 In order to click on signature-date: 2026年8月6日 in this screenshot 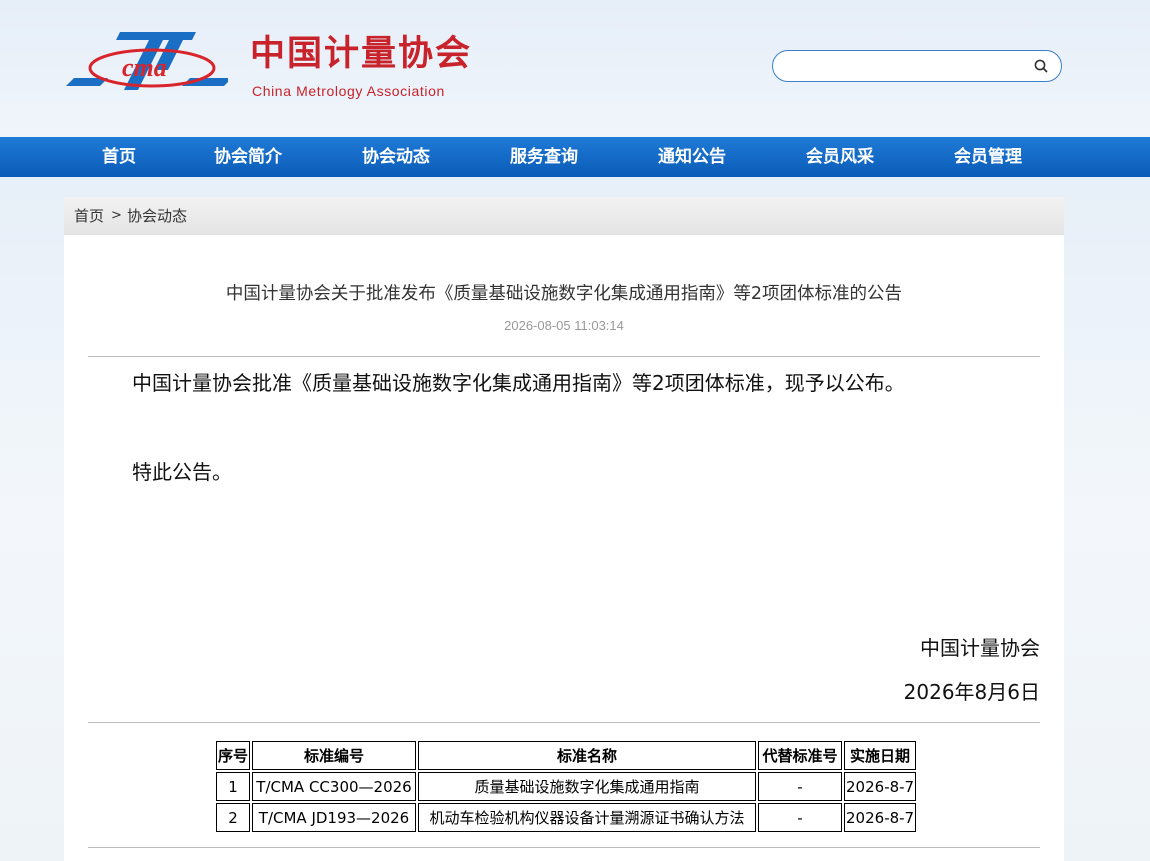, I will do `click(971, 692)`.